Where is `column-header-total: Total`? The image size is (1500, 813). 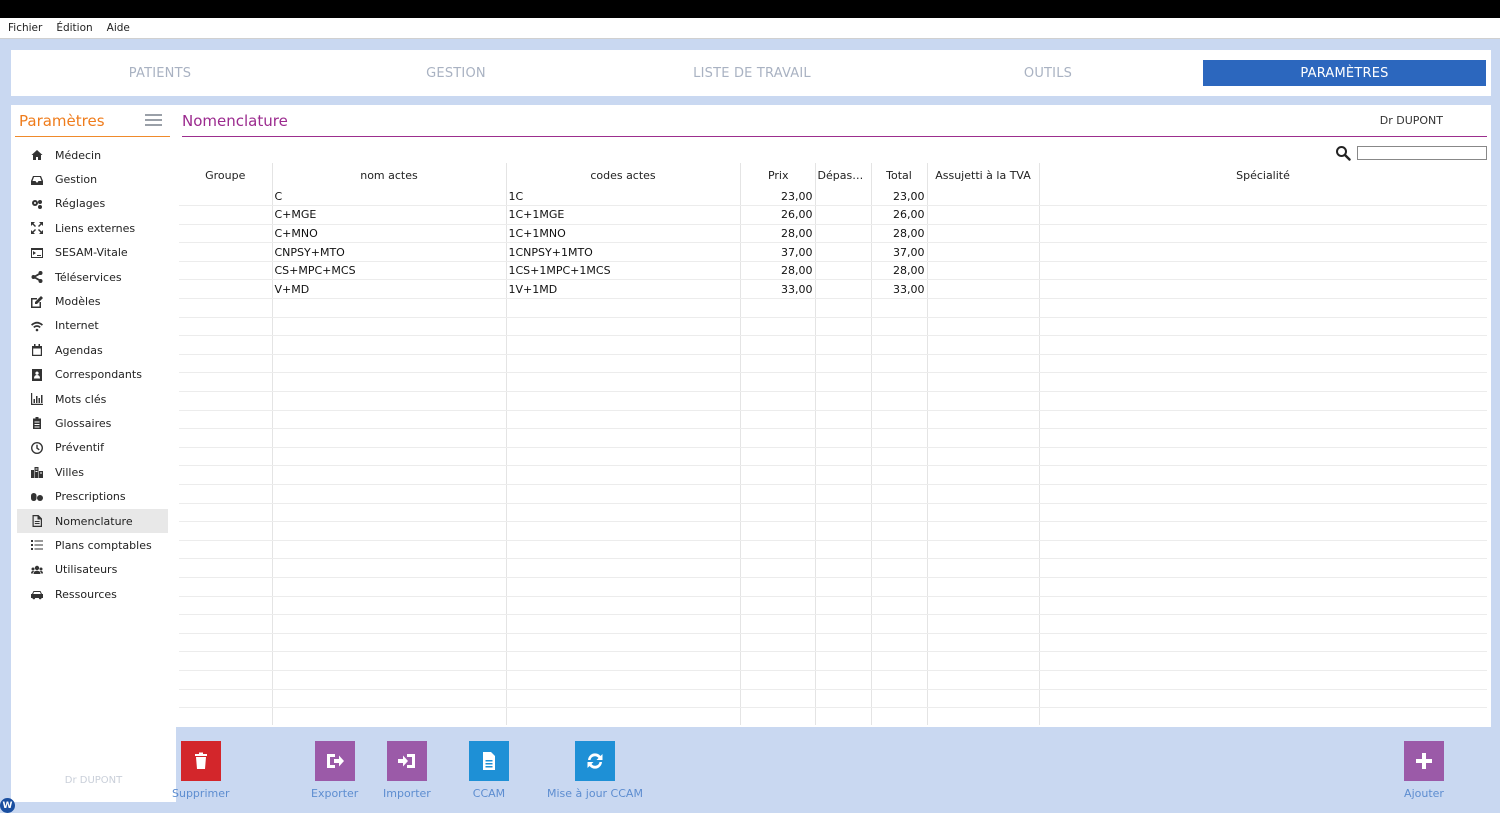 column-header-total: Total is located at coordinates (899, 175).